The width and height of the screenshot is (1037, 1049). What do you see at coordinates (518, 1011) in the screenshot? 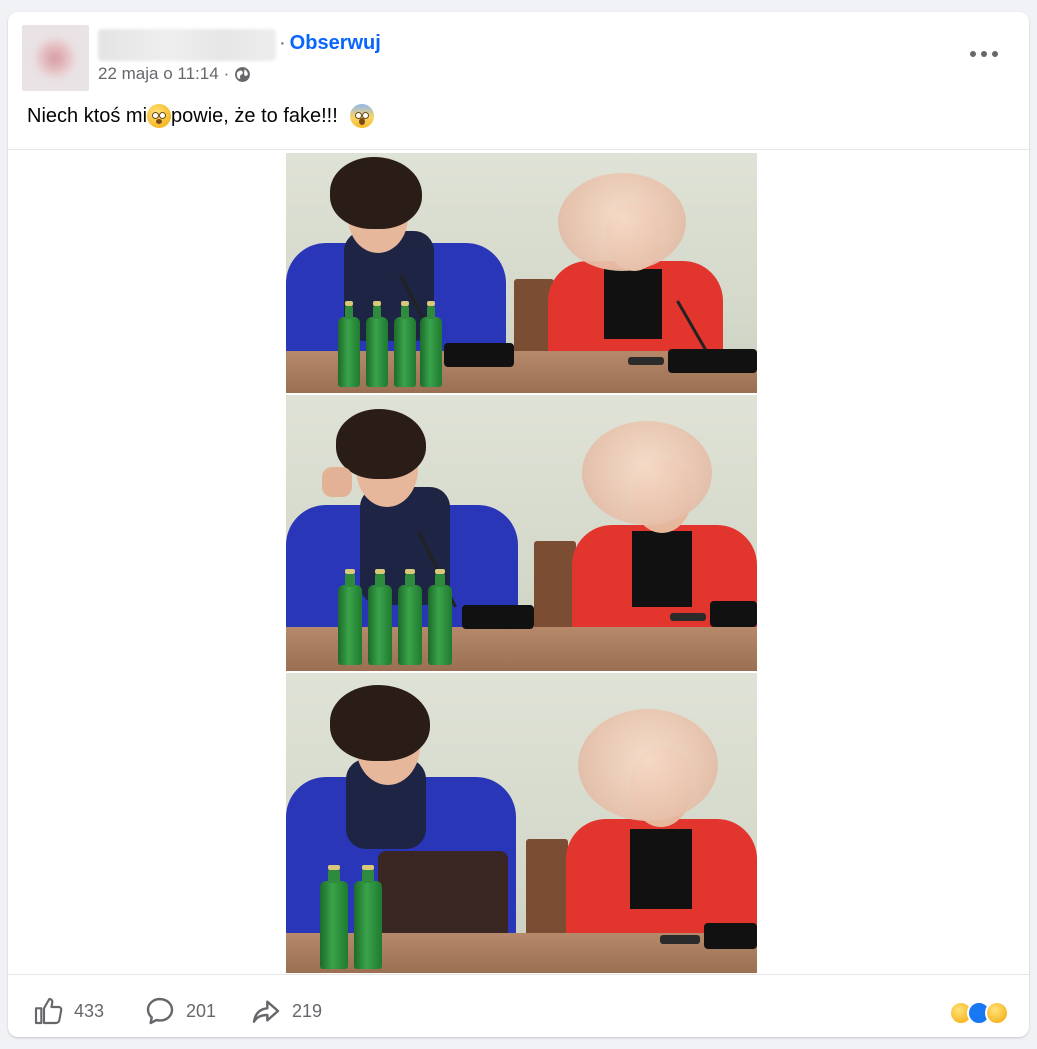
I see `post-footer: 433 201 219` at bounding box center [518, 1011].